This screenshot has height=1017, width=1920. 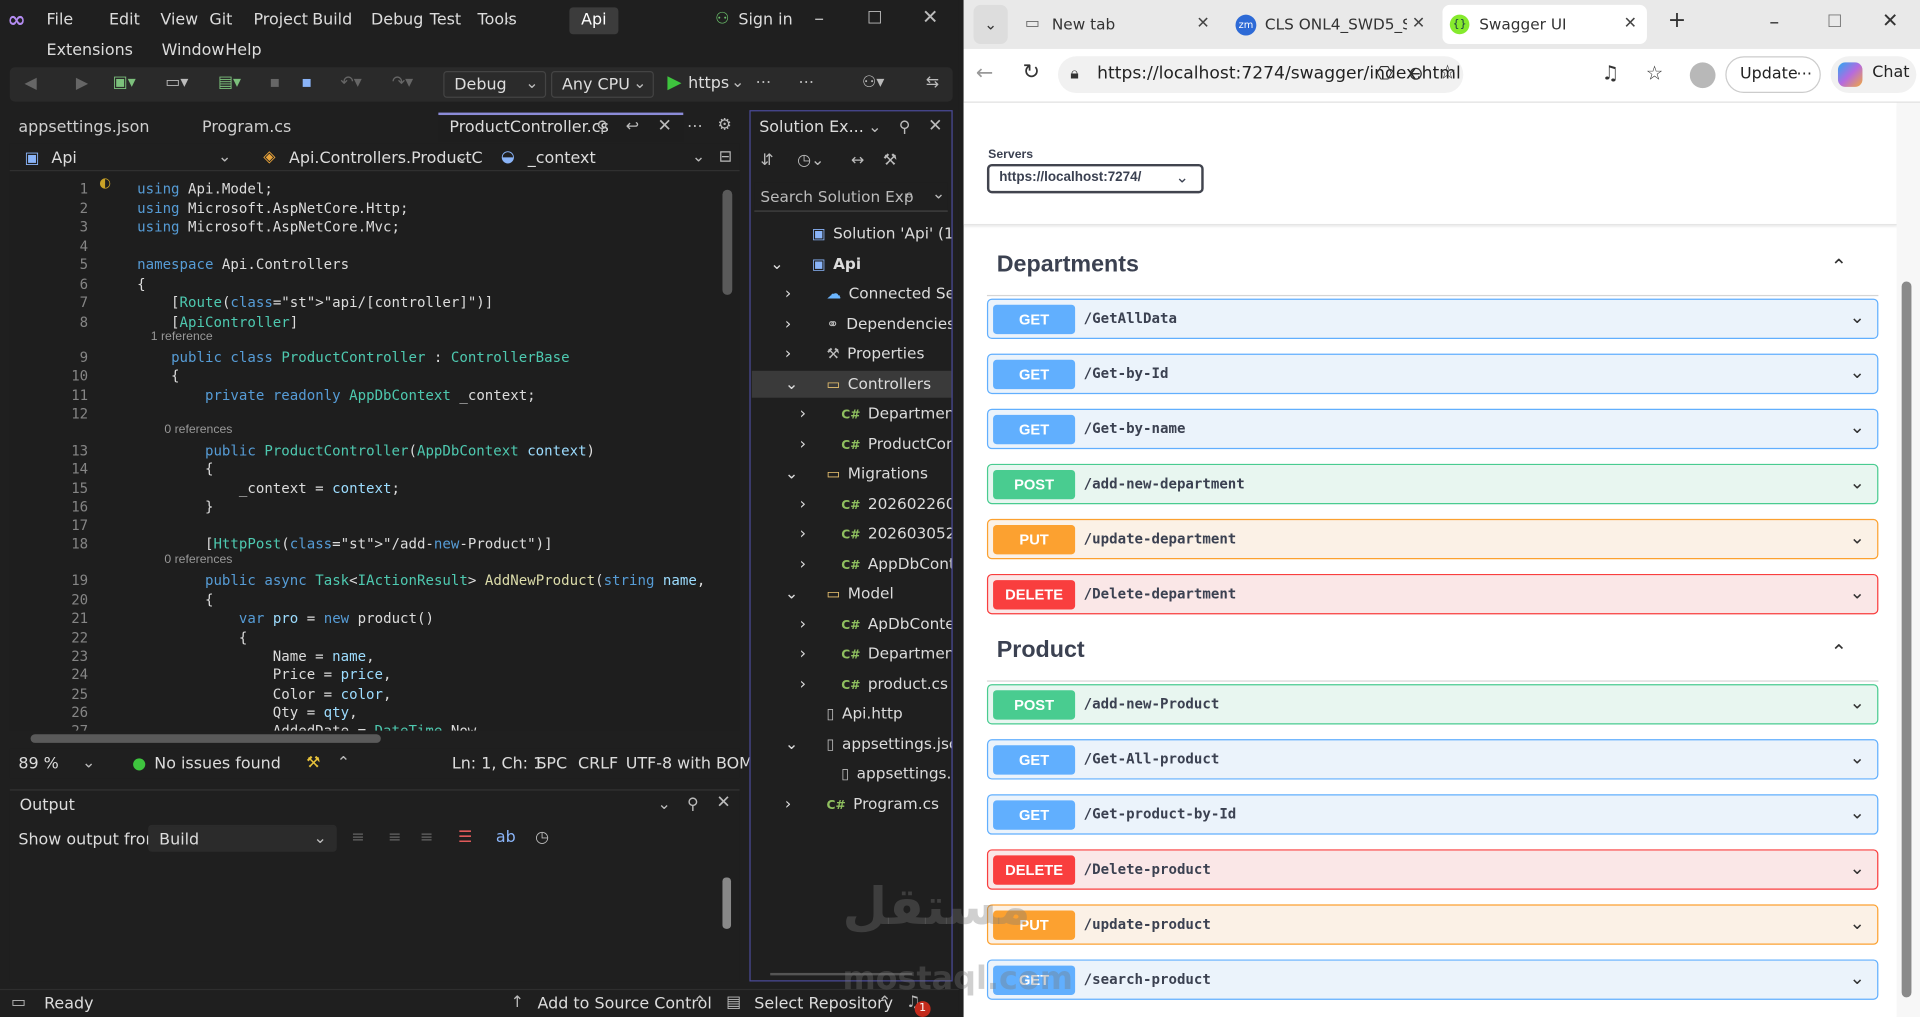 What do you see at coordinates (63, 158) in the screenshot?
I see `nav-project: Api` at bounding box center [63, 158].